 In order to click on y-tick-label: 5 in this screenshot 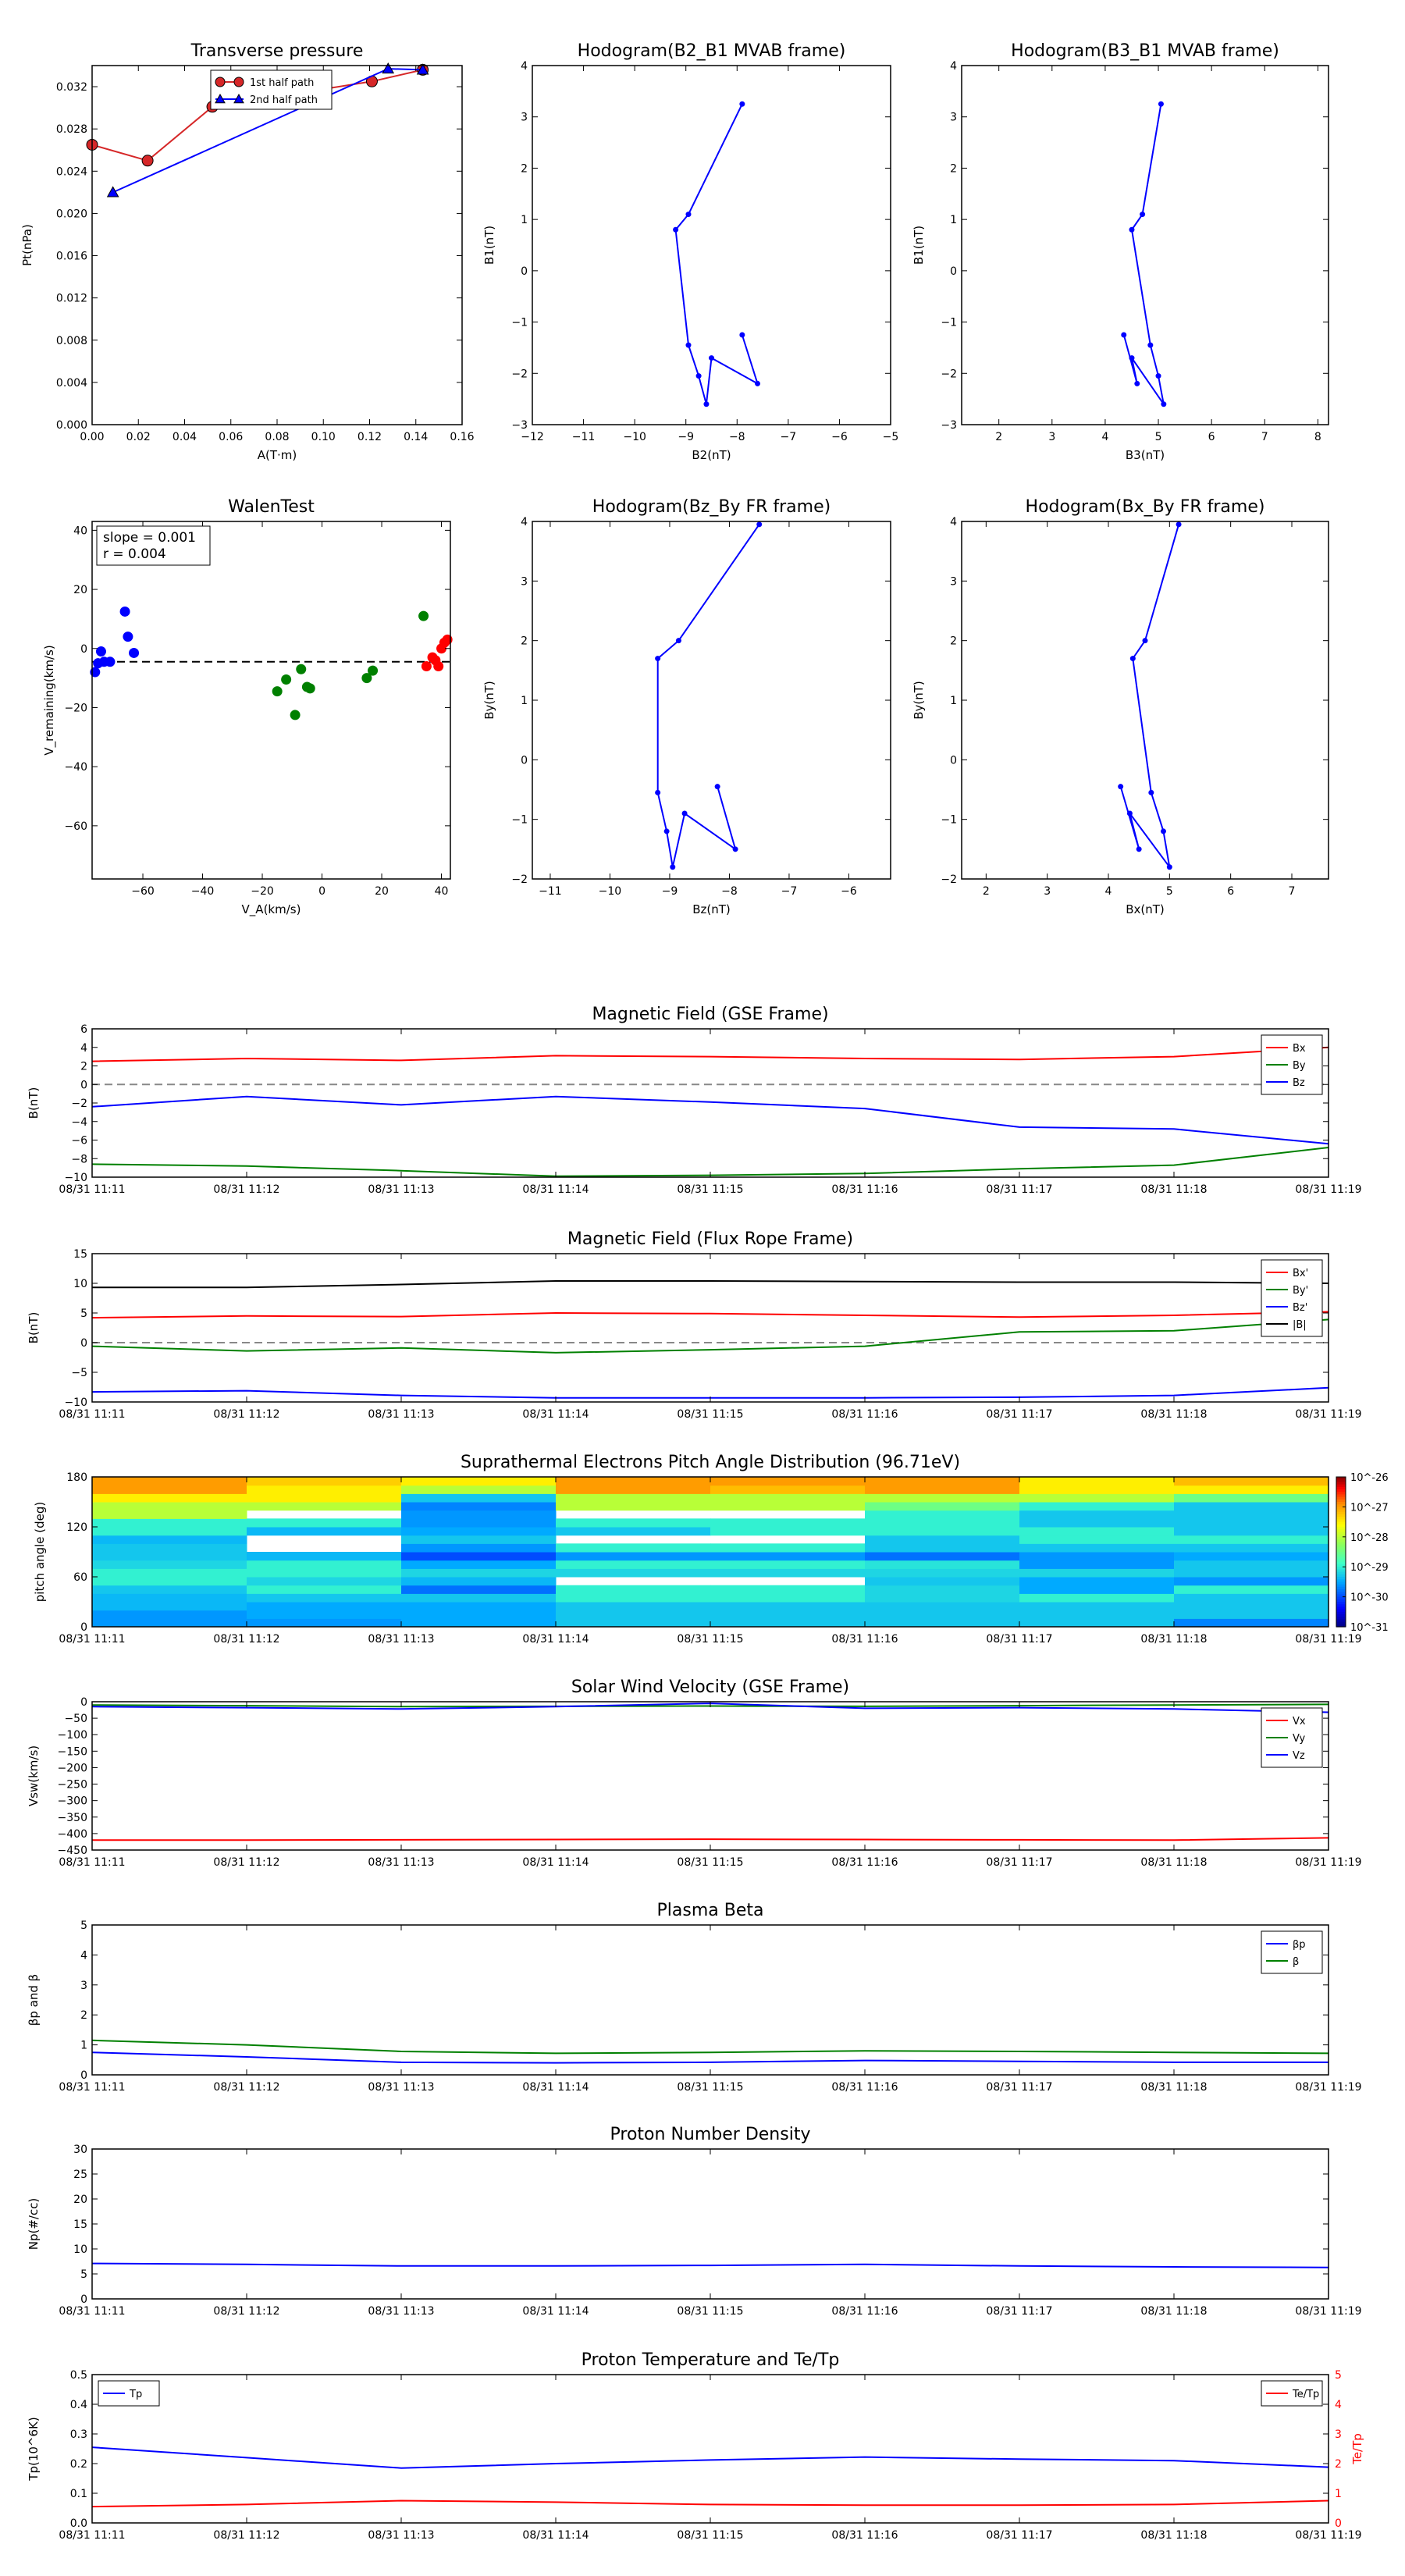, I will do `click(84, 1926)`.